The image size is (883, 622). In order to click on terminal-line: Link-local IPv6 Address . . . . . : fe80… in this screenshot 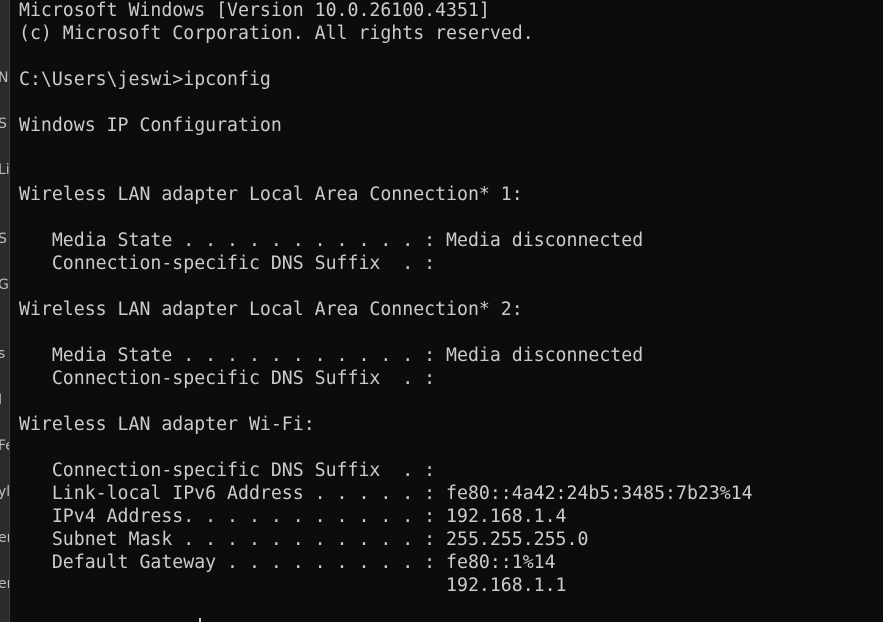, I will do `click(386, 493)`.